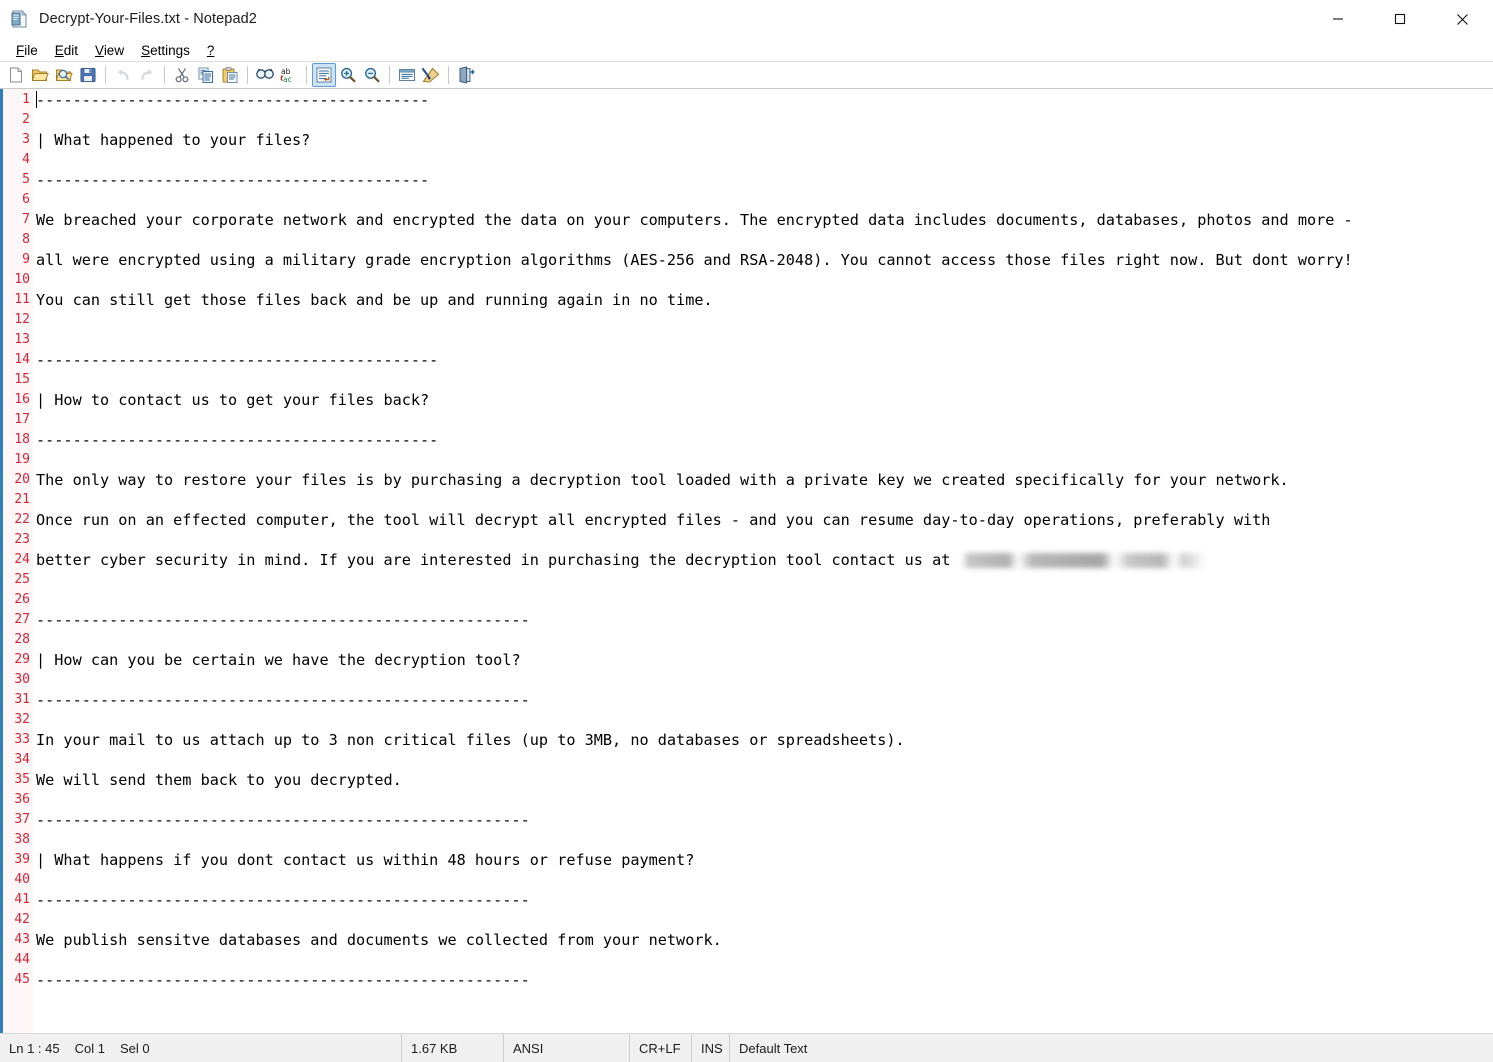  What do you see at coordinates (22, 799) in the screenshot?
I see `line-number: 36` at bounding box center [22, 799].